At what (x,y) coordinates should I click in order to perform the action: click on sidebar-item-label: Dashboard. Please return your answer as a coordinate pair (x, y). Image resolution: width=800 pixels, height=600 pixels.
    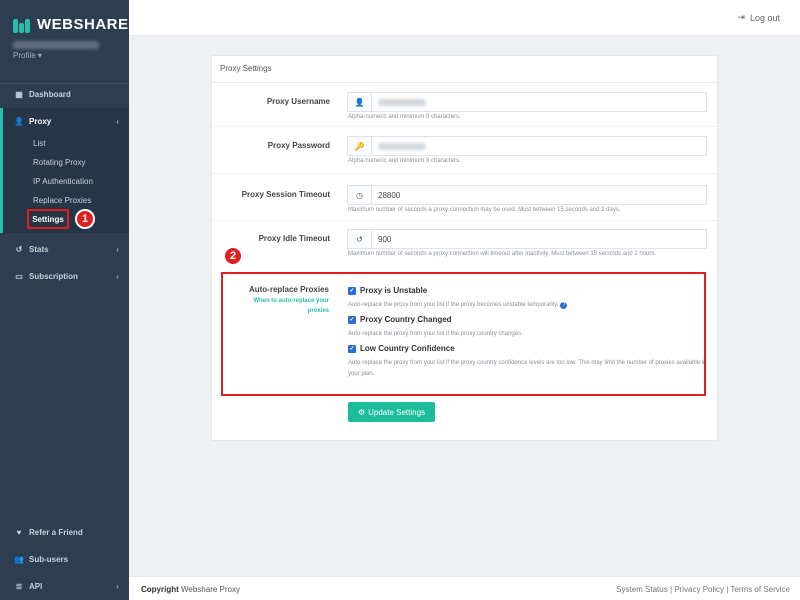
    Looking at the image, I should click on (50, 94).